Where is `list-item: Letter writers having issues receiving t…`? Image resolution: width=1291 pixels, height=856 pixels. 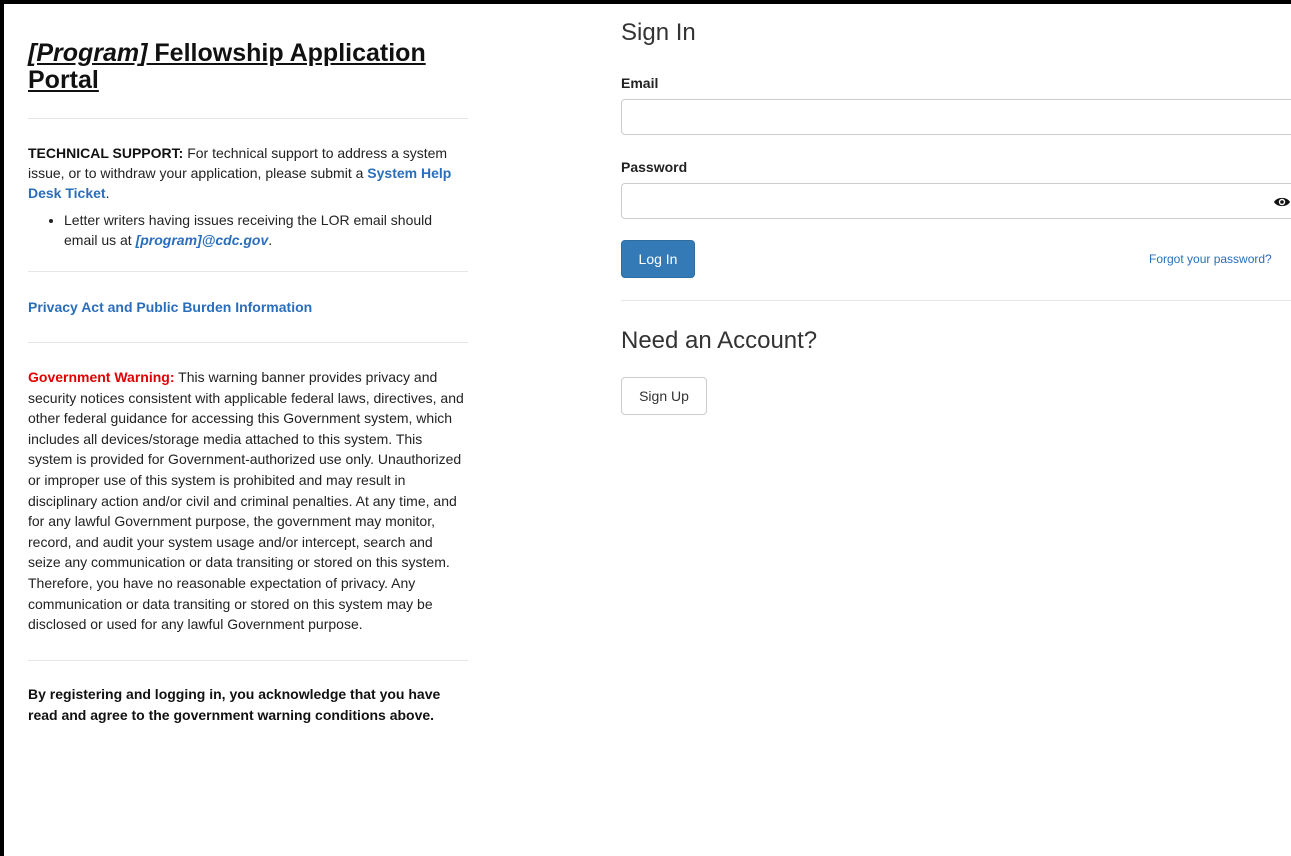 list-item: Letter writers having issues receiving t… is located at coordinates (266, 230).